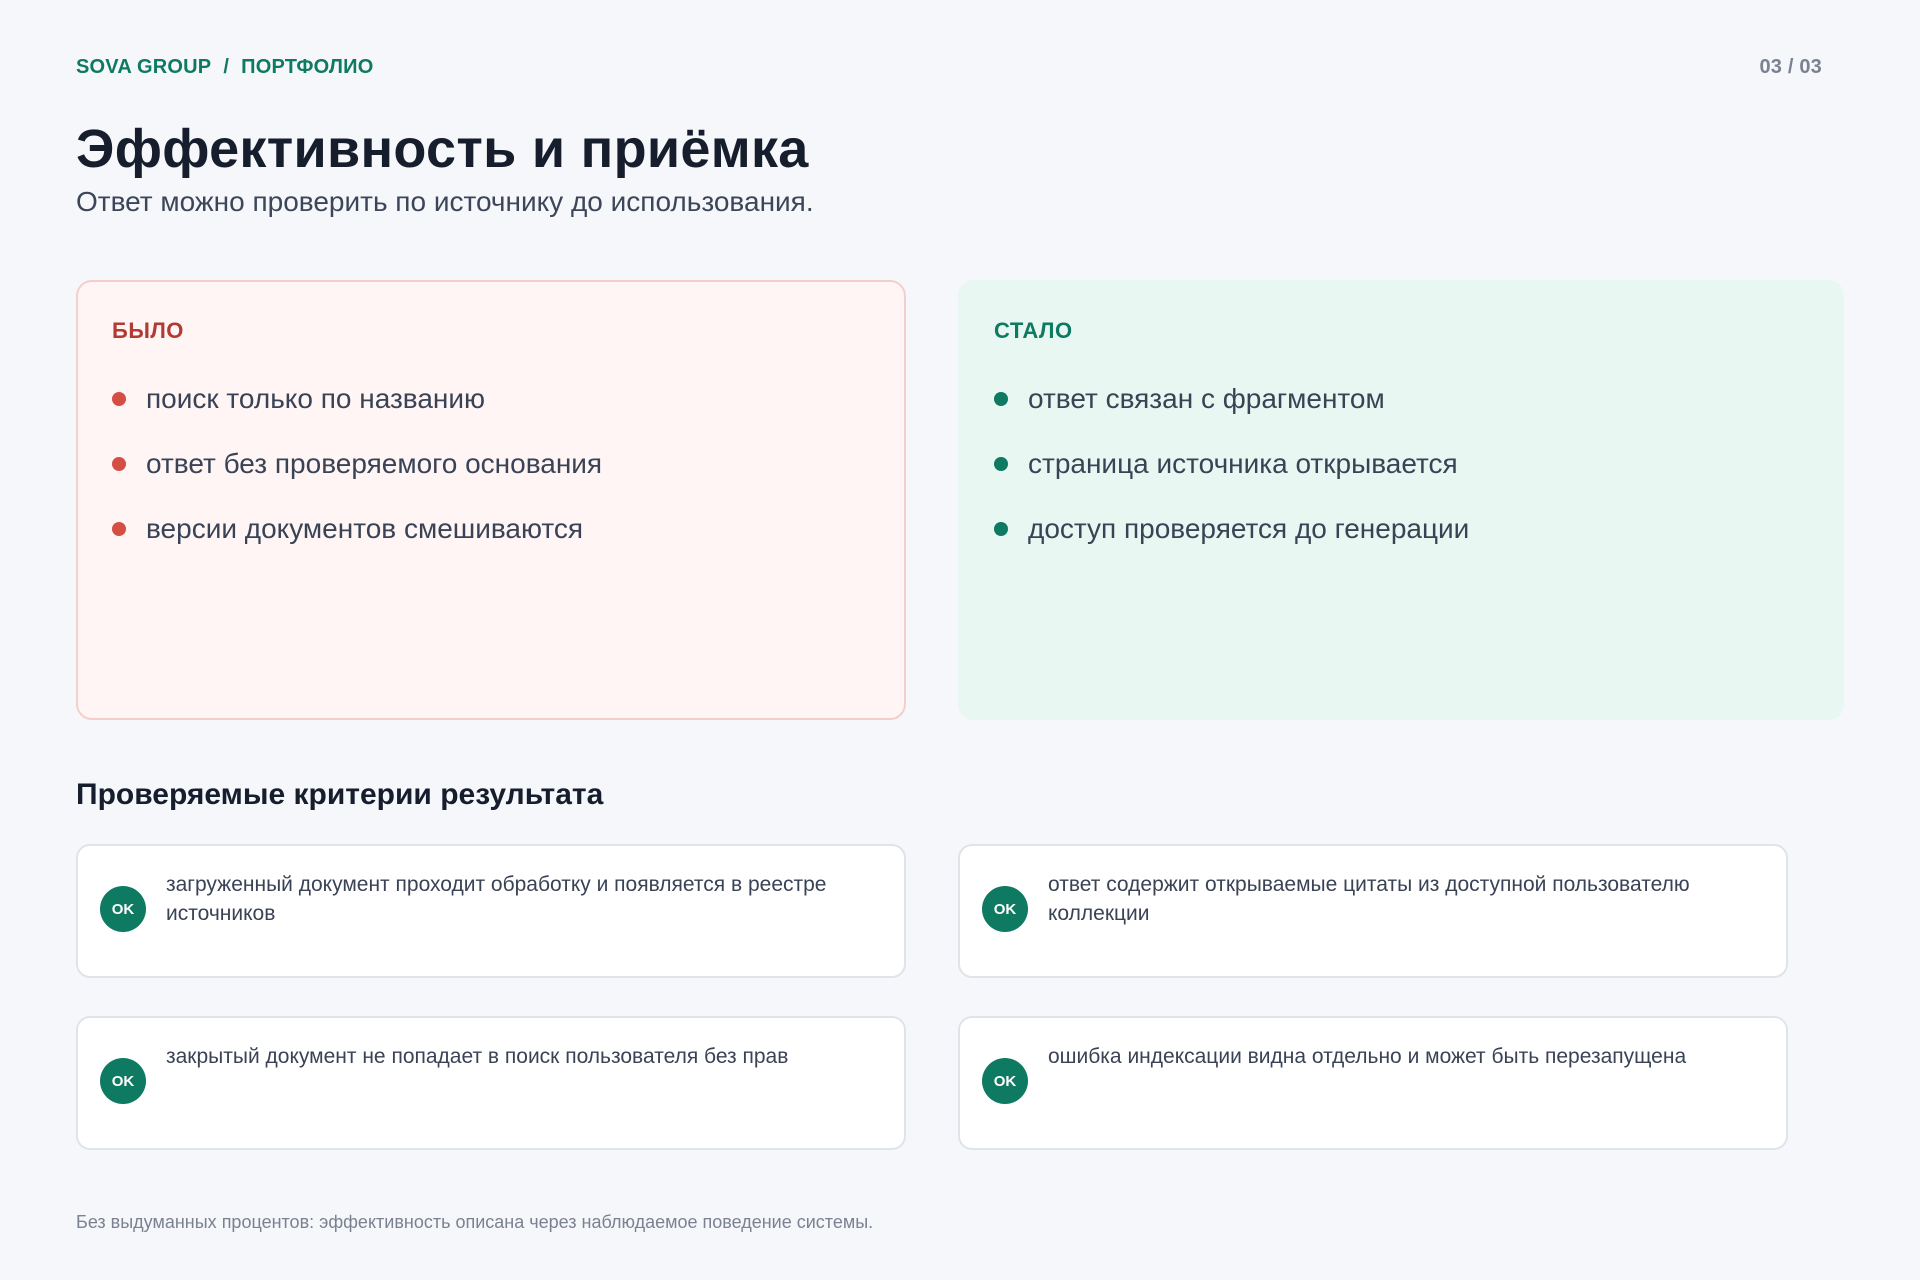  Describe the element at coordinates (1401, 398) in the screenshot. I see `after-item: ответ связан с фрагментом` at that location.